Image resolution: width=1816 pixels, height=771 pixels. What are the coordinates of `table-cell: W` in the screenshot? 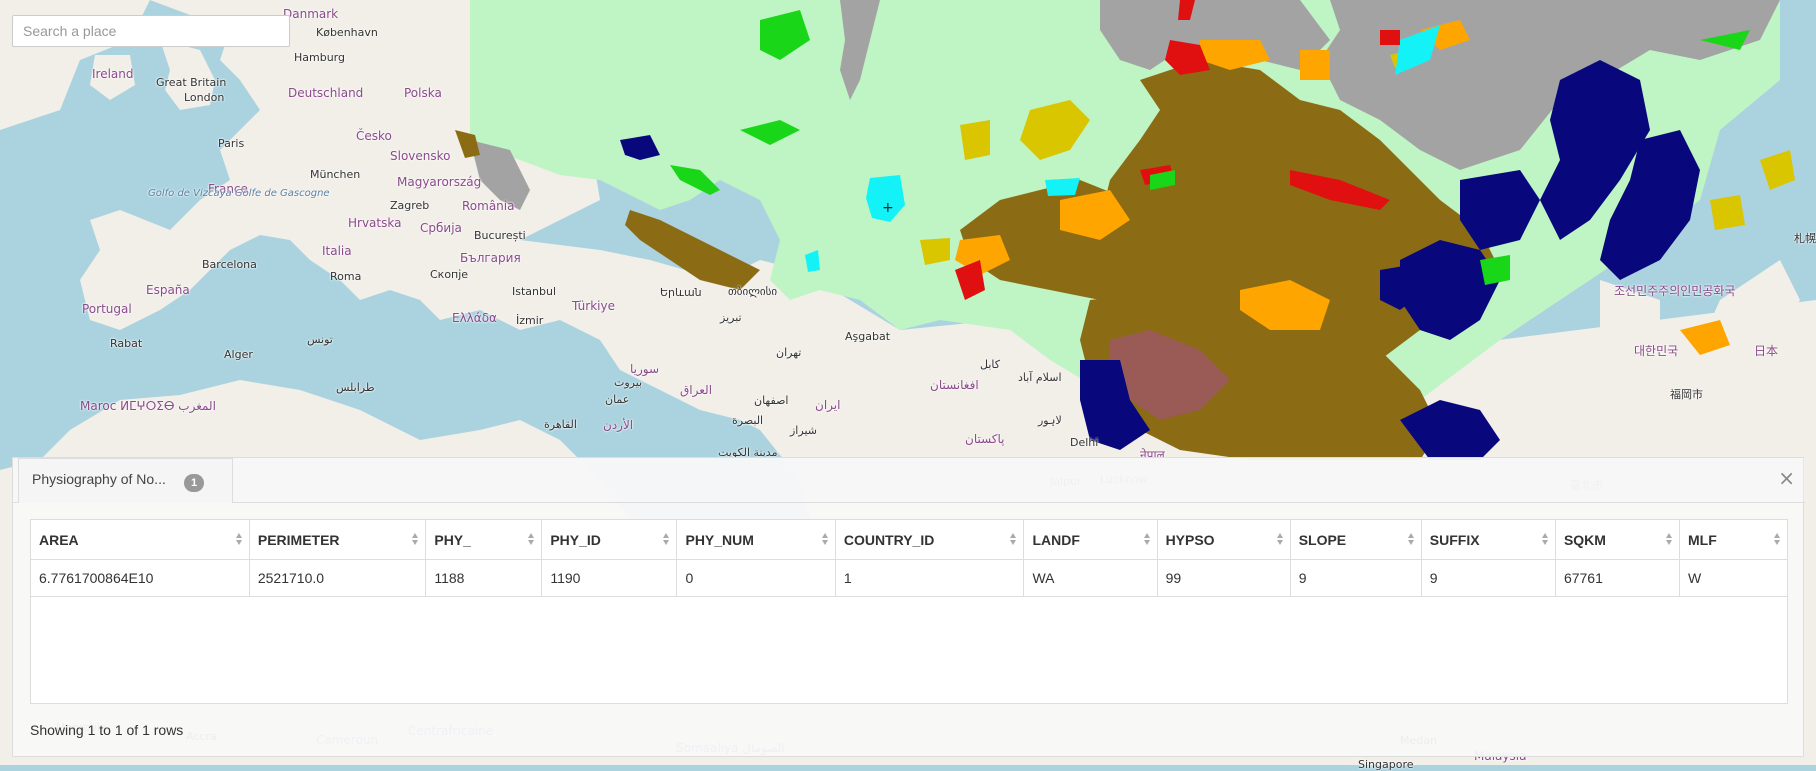 It's located at (1733, 578).